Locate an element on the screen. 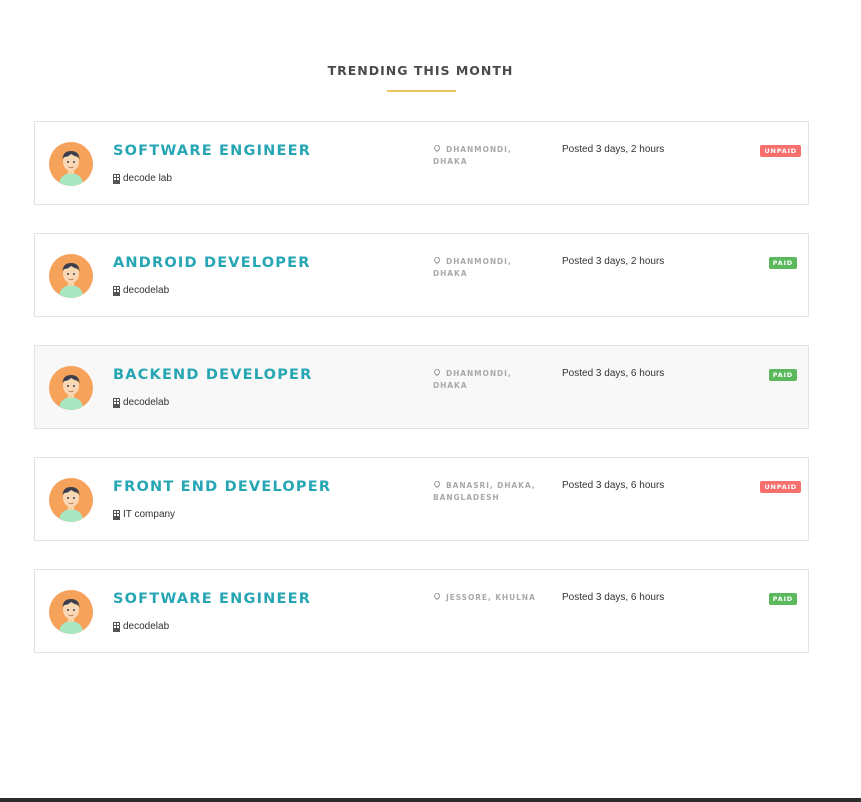 The height and width of the screenshot is (802, 861). job-title: ANDROID DEVELOPER is located at coordinates (212, 263).